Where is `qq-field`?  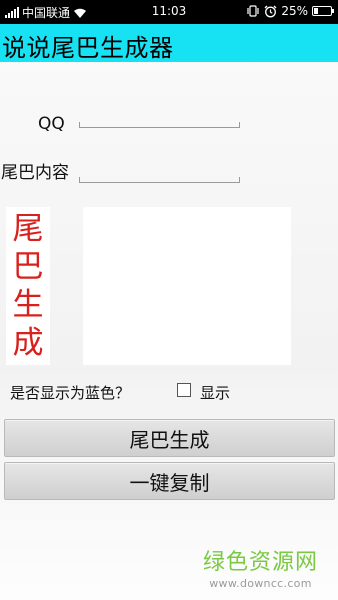 qq-field is located at coordinates (159, 115).